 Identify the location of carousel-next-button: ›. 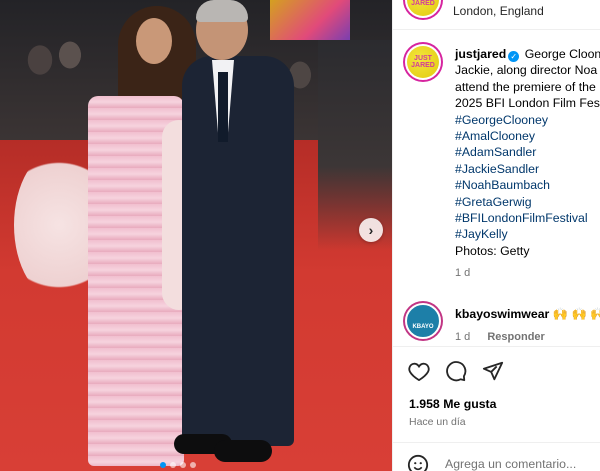
(371, 230).